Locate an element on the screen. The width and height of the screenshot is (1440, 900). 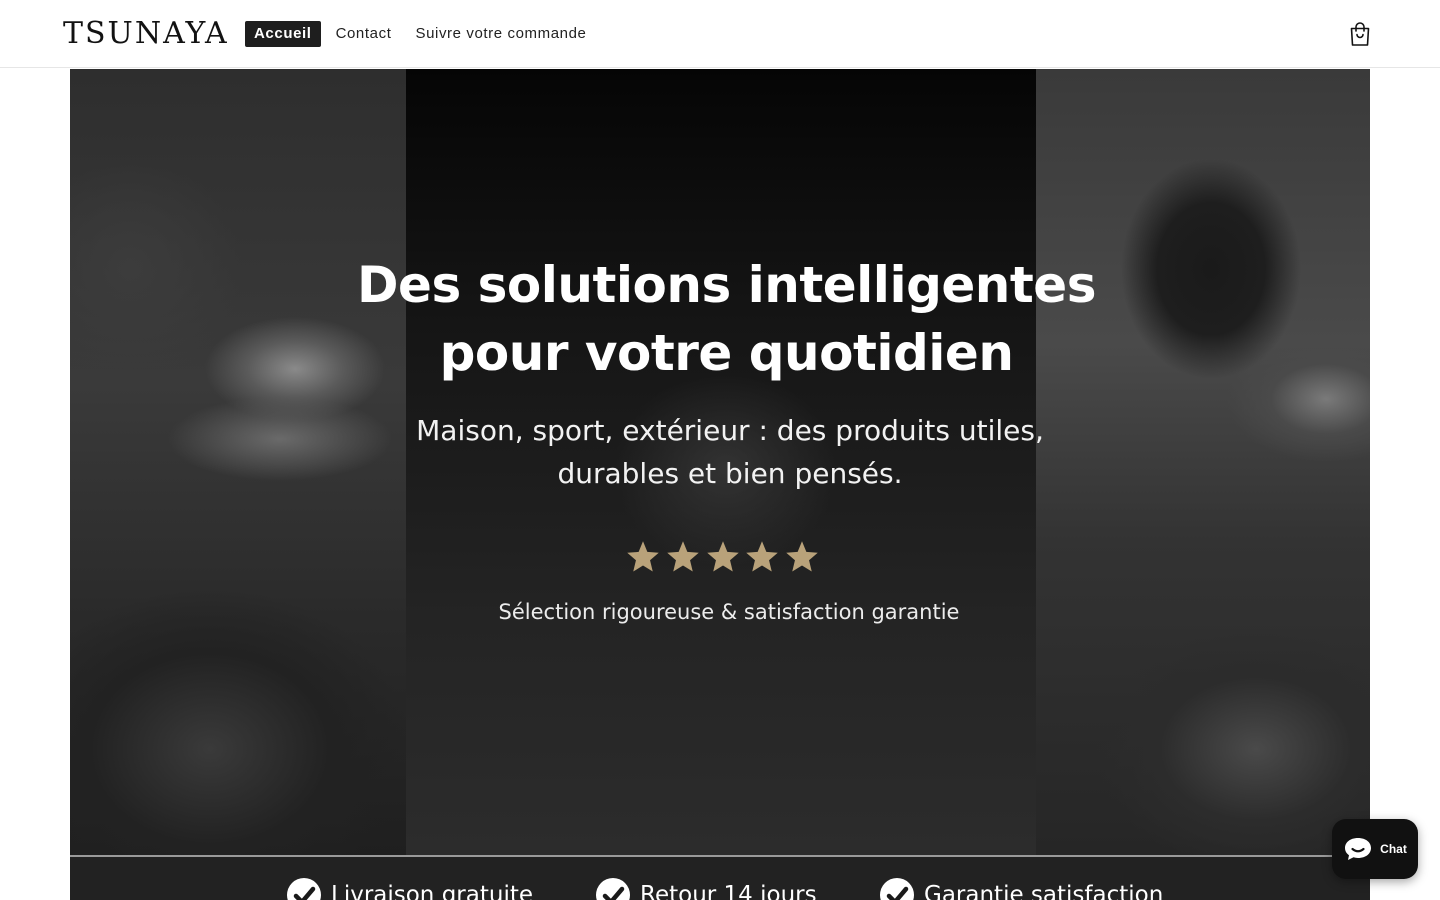
hero-subtitle-line-2: durables et bien pensés. is located at coordinates (730, 473).